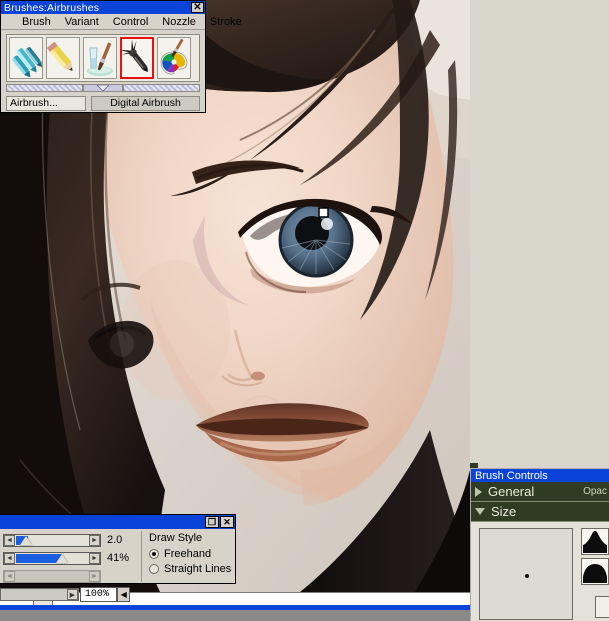 The image size is (609, 621). I want to click on brush-category-pencils-button, so click(63, 58).